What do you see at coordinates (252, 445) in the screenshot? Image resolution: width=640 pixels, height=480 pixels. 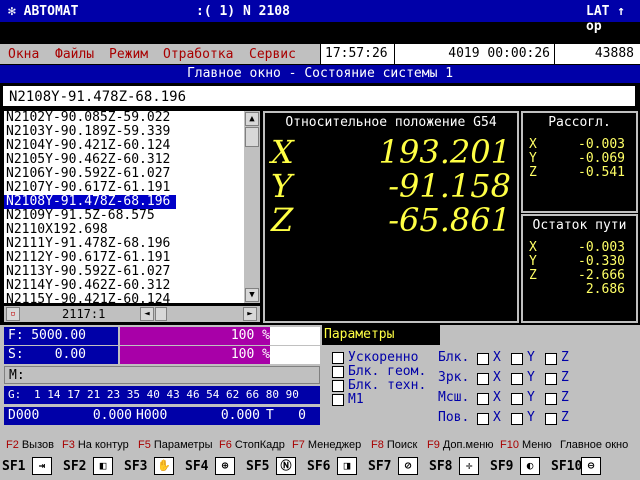 I see `fkey-hint: F6 СтопКадр` at bounding box center [252, 445].